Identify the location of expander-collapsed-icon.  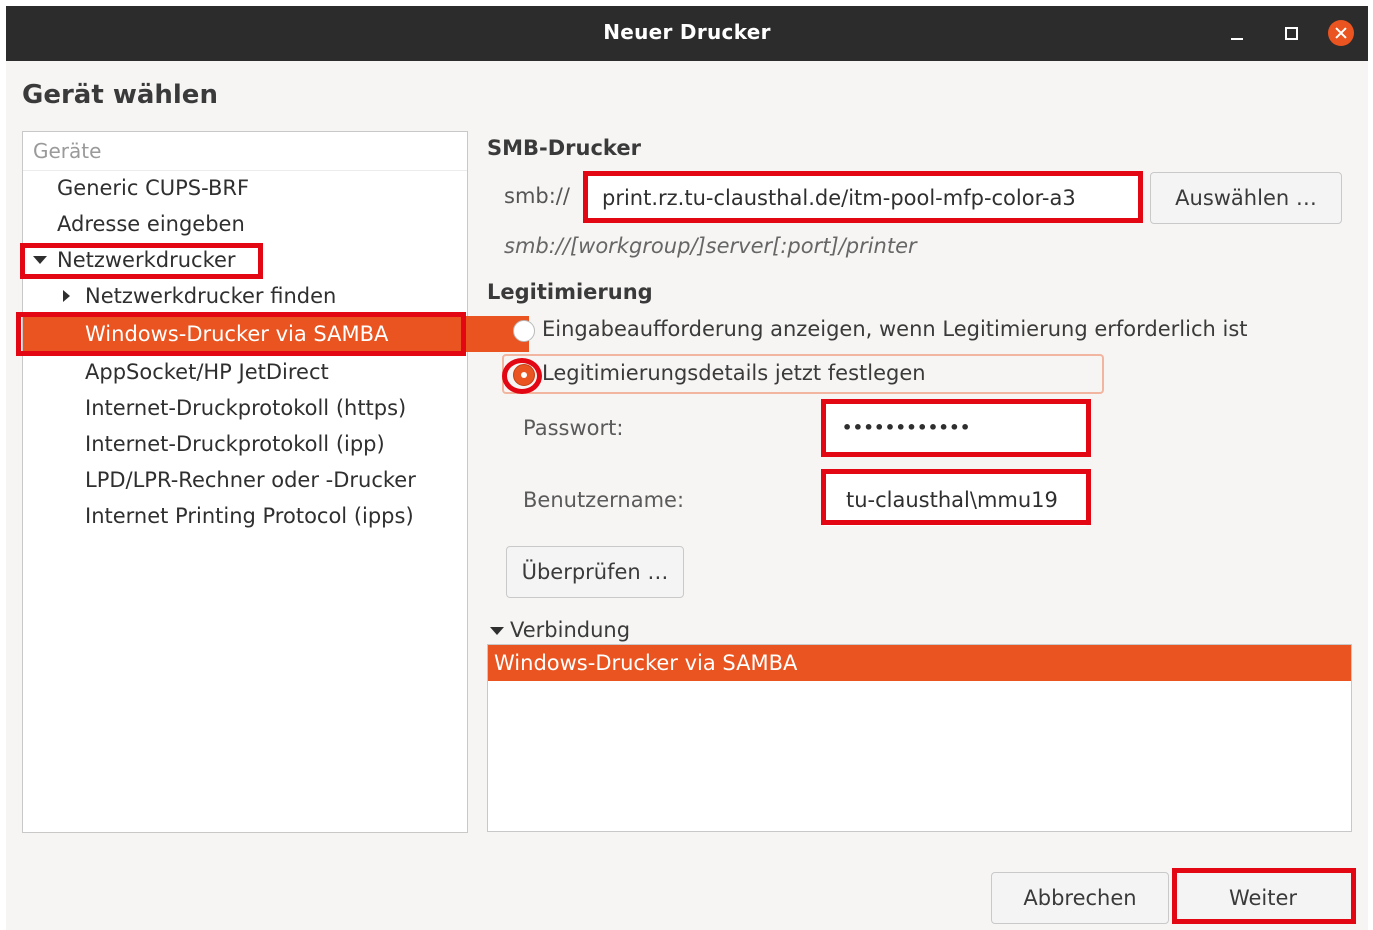
(66, 296).